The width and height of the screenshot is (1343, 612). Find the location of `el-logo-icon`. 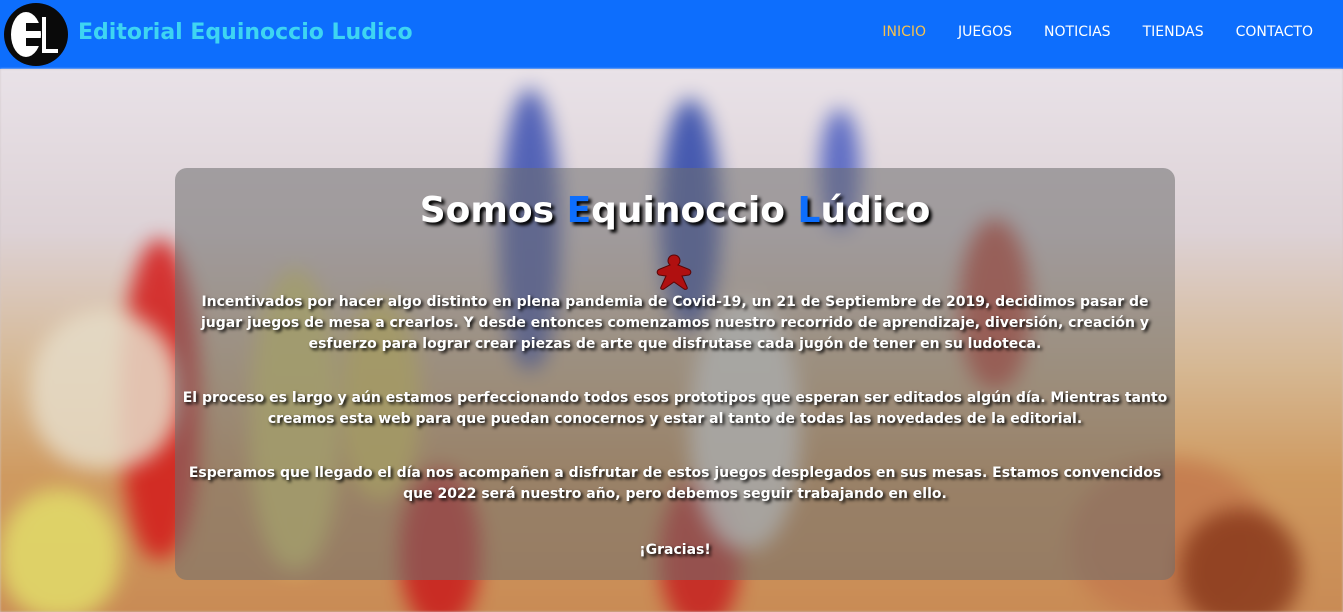

el-logo-icon is located at coordinates (36, 34).